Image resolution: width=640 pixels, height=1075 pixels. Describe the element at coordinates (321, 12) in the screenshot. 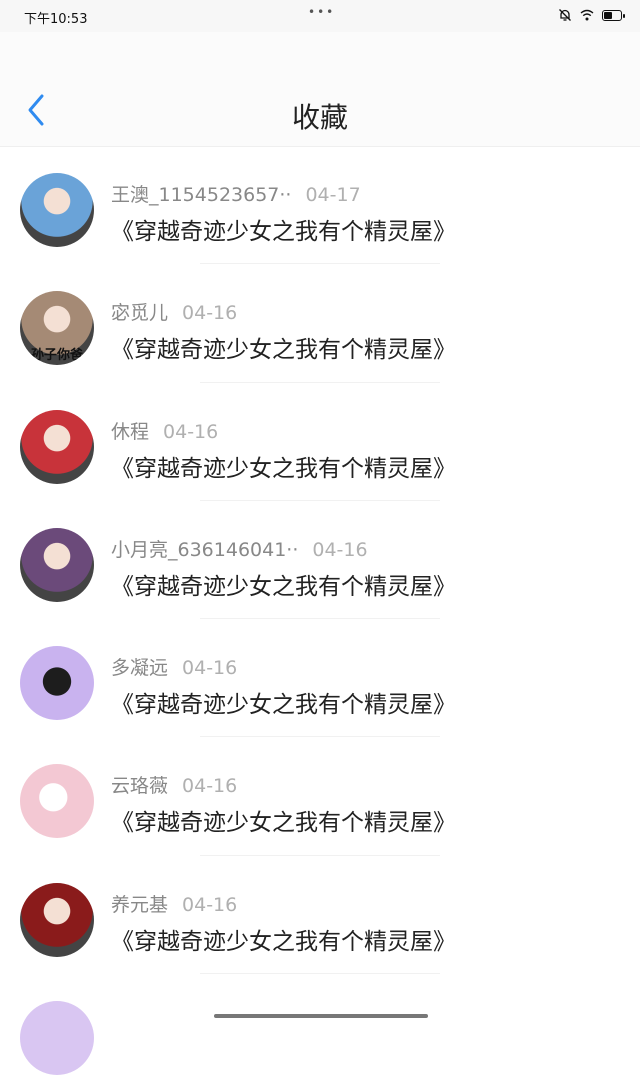

I see `more-dots-icon: •••` at that location.